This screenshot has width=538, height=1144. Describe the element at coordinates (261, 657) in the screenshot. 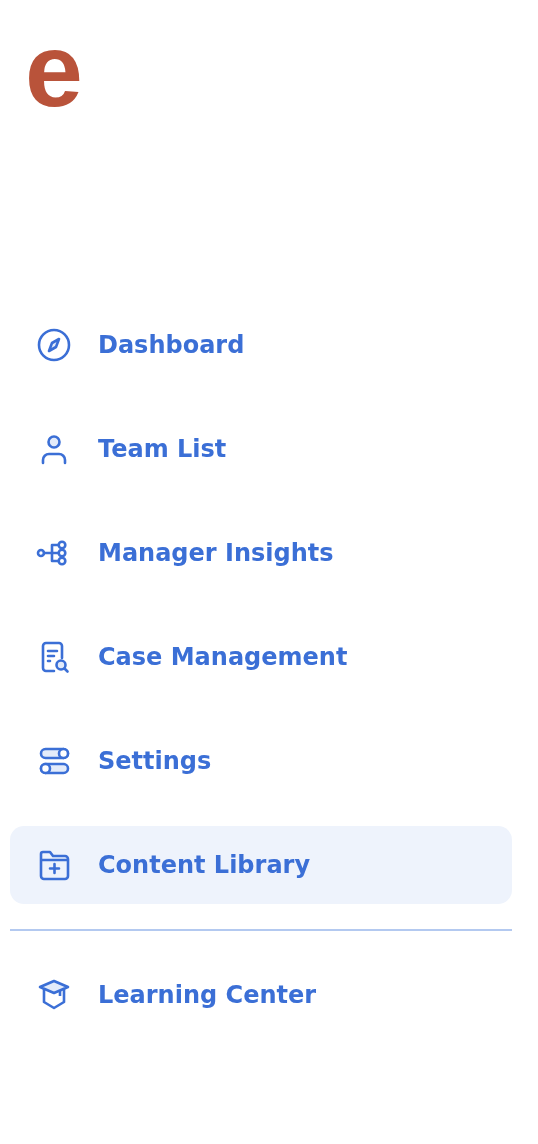

I see `nav-item: Case Management` at that location.